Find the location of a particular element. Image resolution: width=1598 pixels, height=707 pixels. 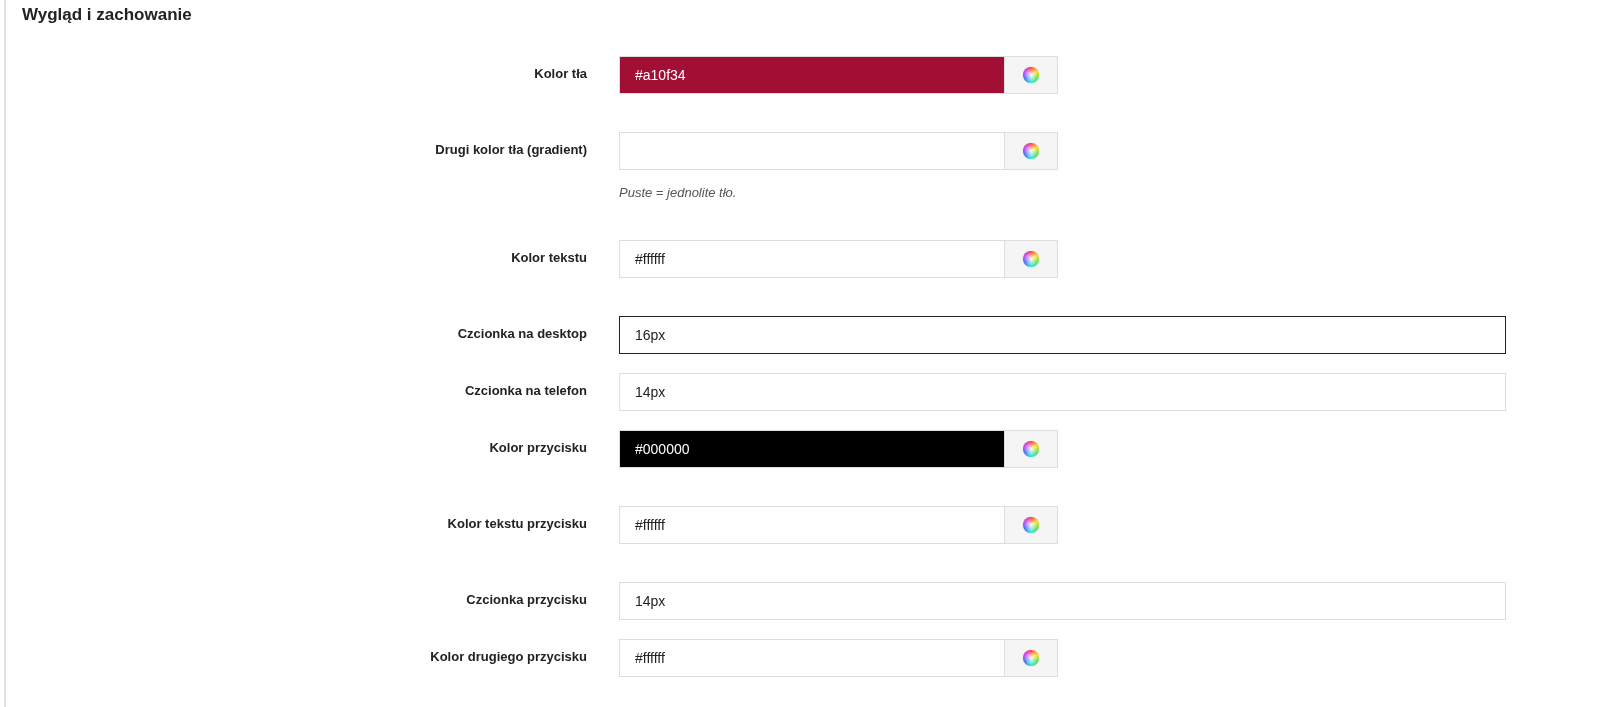

field-label: Kolor drugiego przycisku is located at coordinates (508, 657).